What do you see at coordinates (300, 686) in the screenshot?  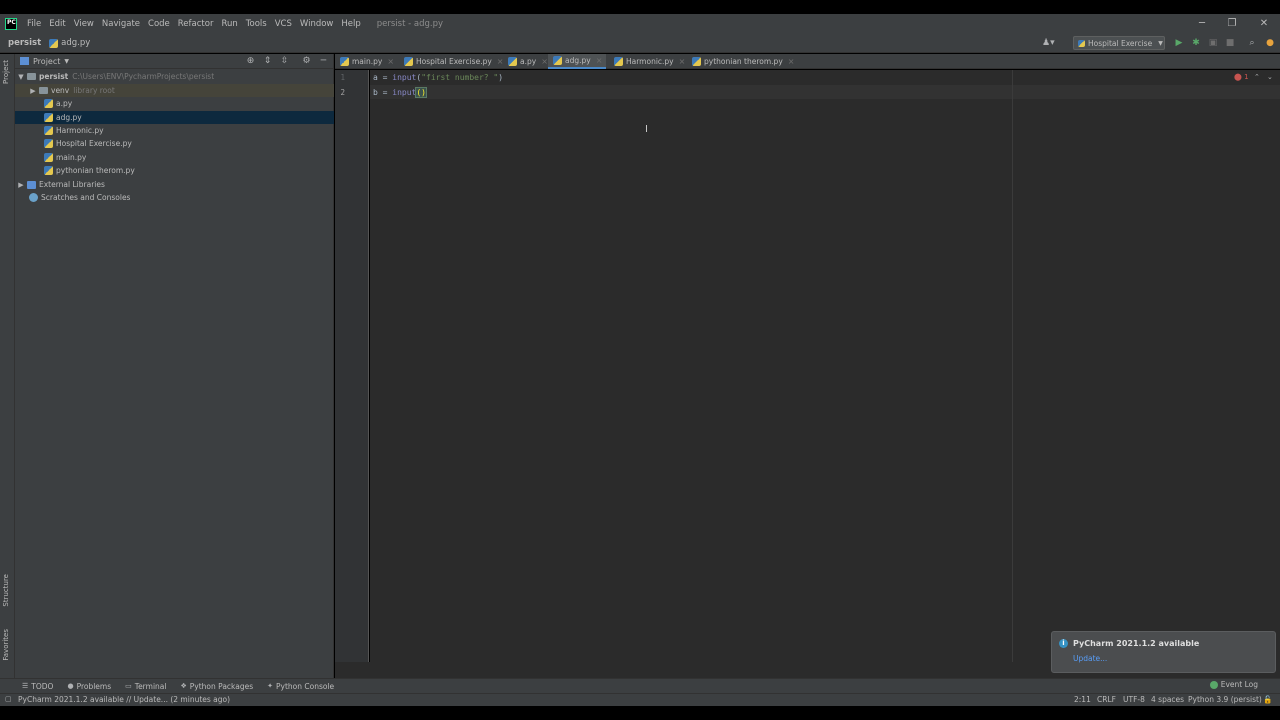 I see `python-console-tool-button: ✦ Python Console` at bounding box center [300, 686].